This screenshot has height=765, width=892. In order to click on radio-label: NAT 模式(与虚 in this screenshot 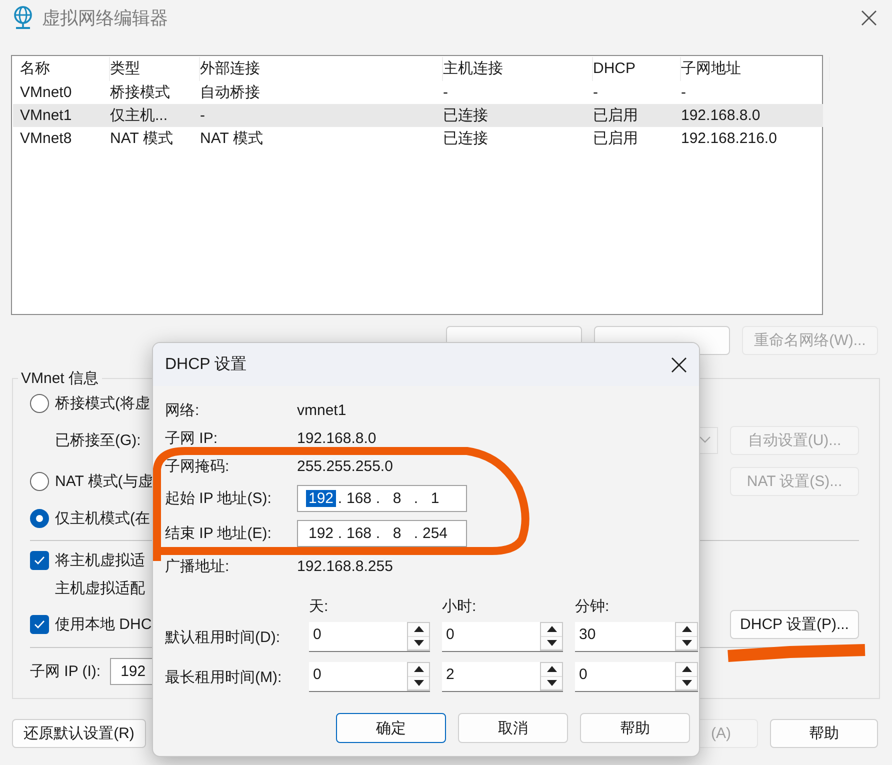, I will do `click(104, 481)`.